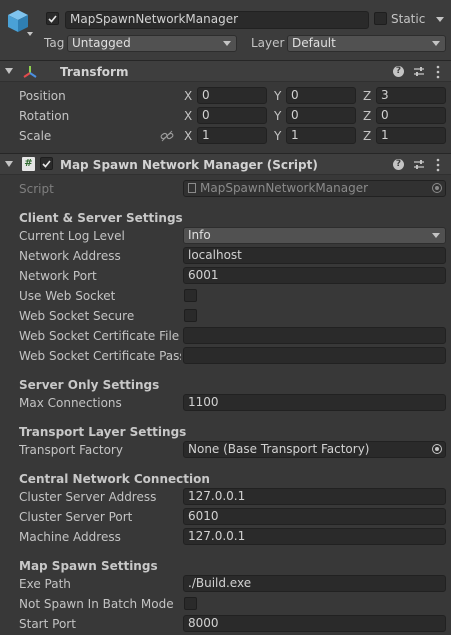 This screenshot has width=451, height=635. Describe the element at coordinates (268, 43) in the screenshot. I see `layer-label: Layer` at that location.